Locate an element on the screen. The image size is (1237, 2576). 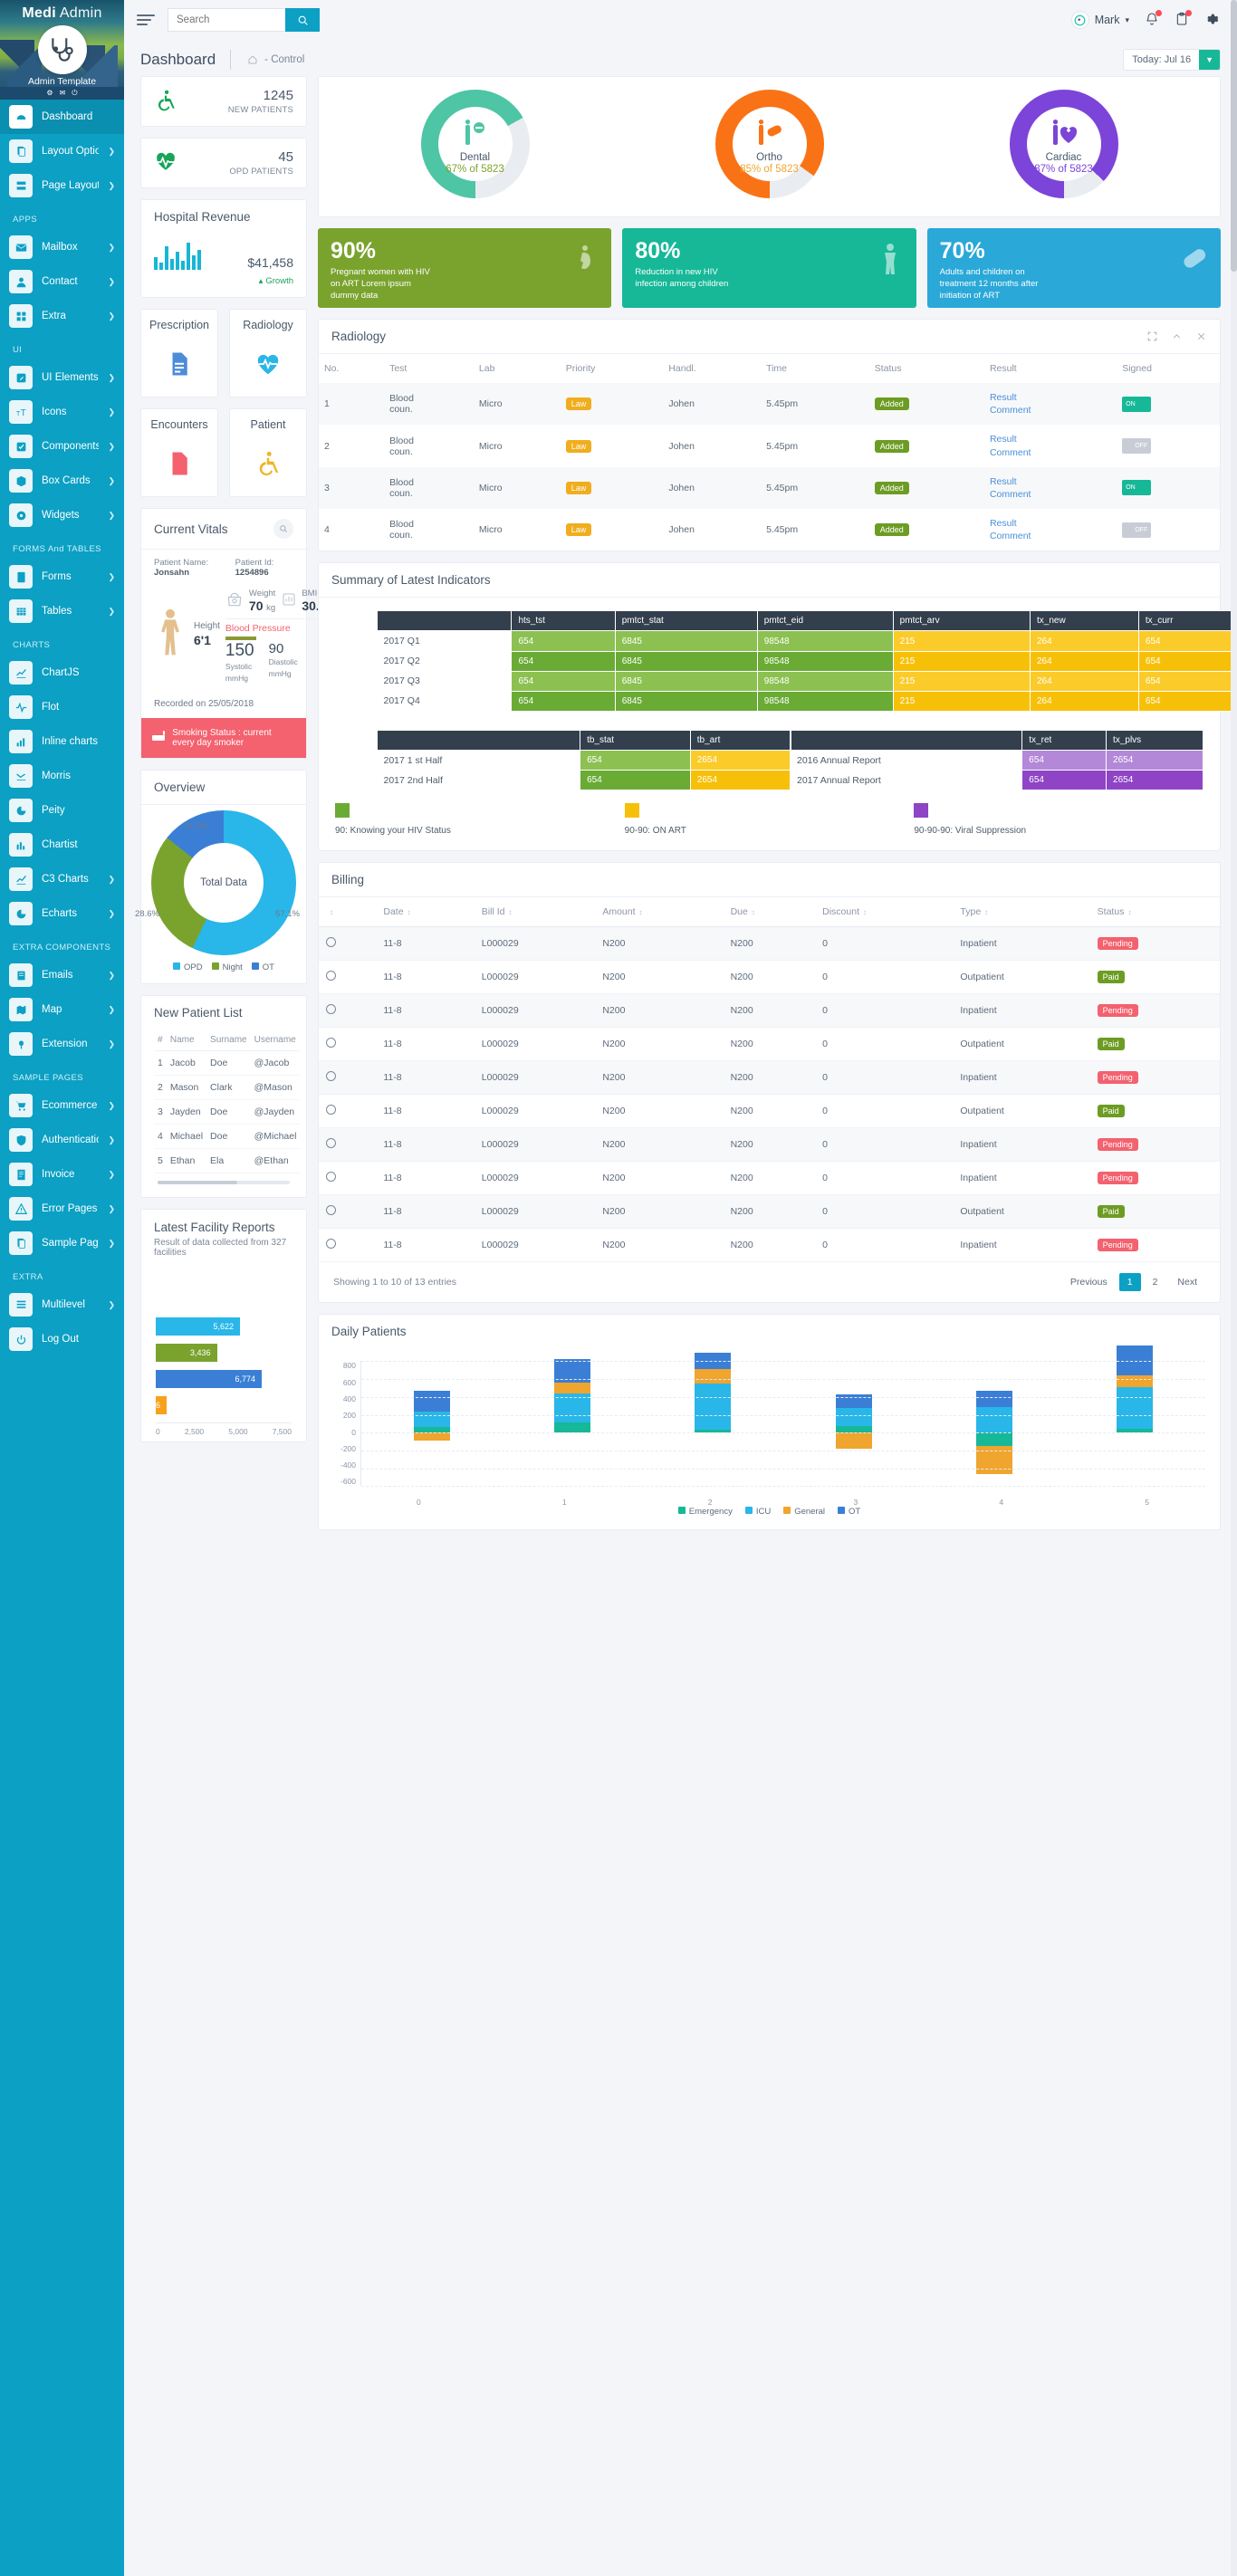
sidebar-item-inline-charts: Inline charts is located at coordinates (62, 741).